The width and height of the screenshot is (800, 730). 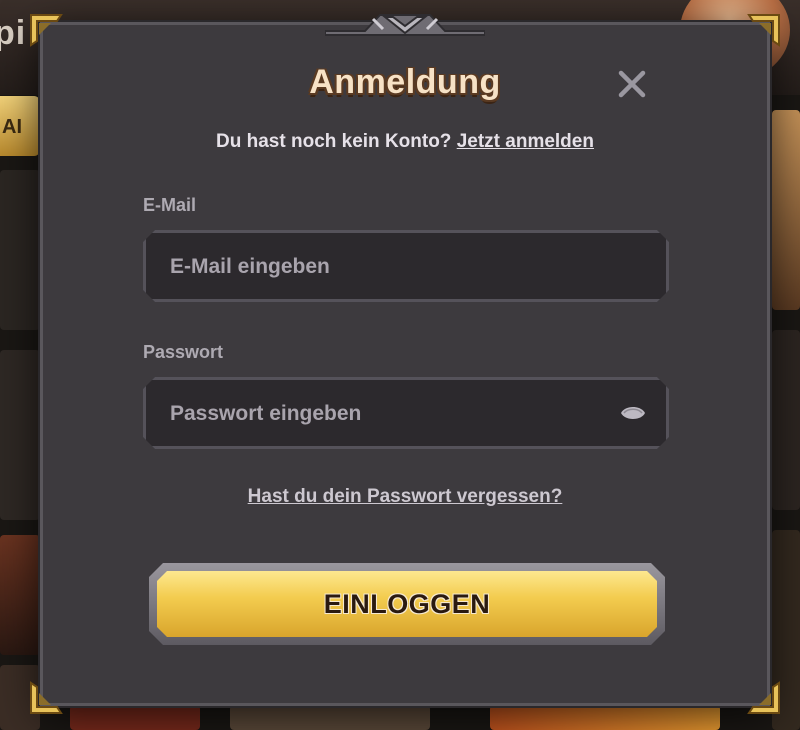 What do you see at coordinates (12, 127) in the screenshot?
I see `background-tag-text: AI` at bounding box center [12, 127].